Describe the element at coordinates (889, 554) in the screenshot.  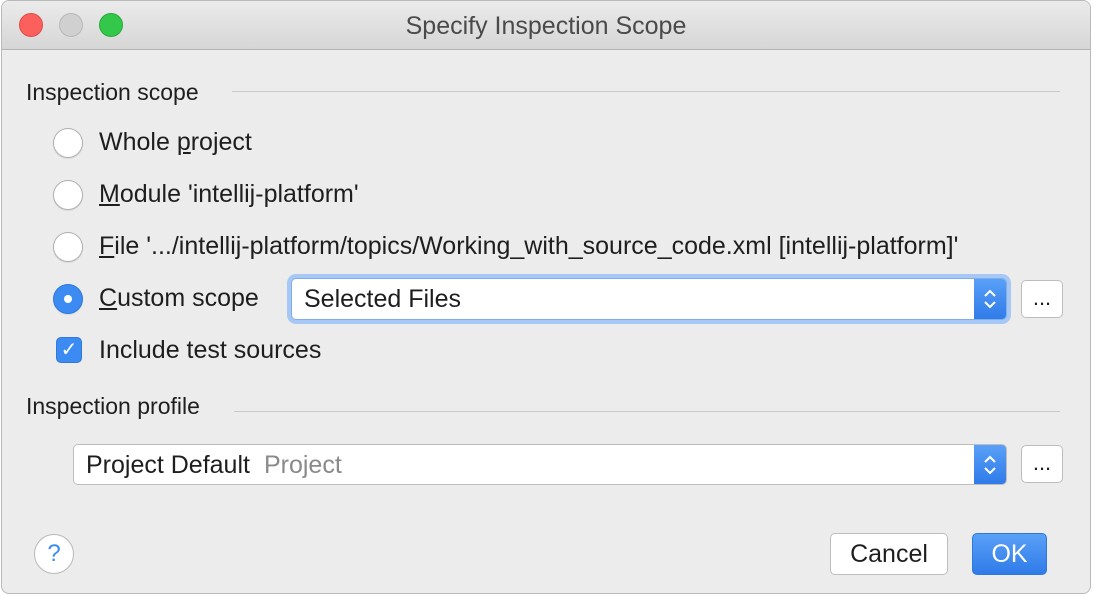
I see `cancel-button: Cancel` at that location.